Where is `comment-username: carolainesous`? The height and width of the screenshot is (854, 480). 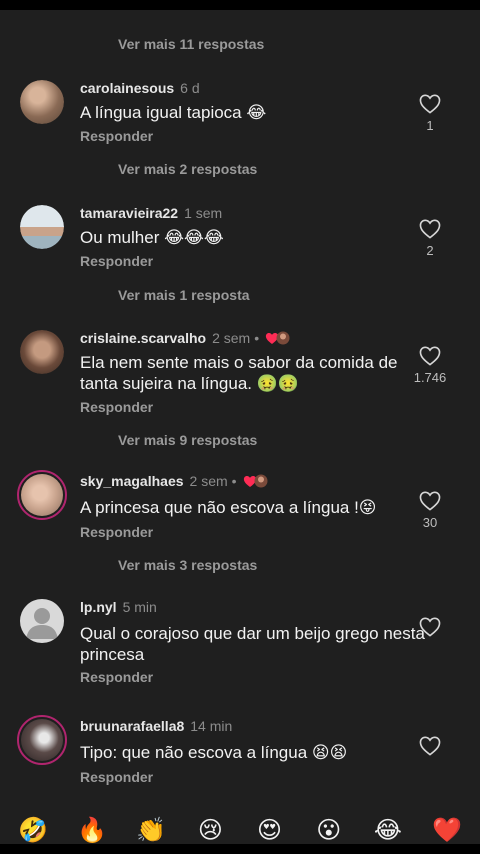 comment-username: carolainesous is located at coordinates (127, 88).